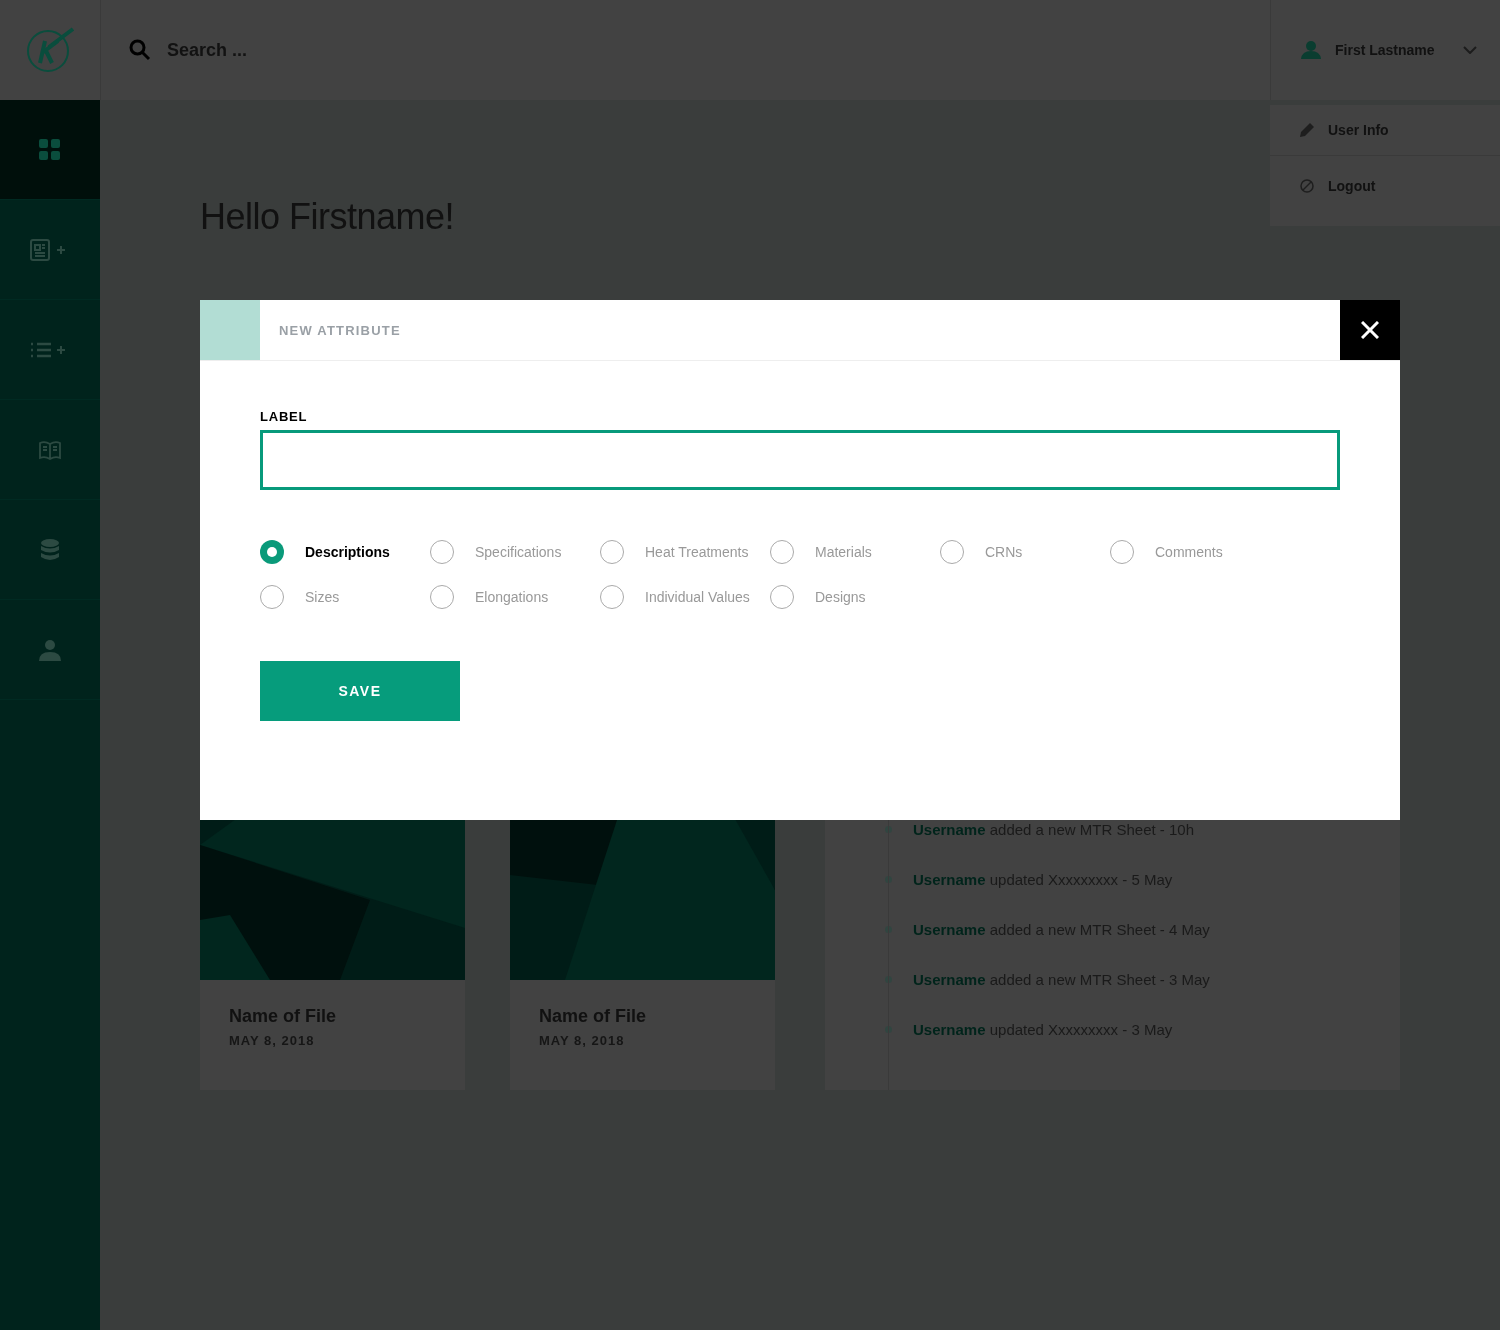 This screenshot has height=1330, width=1500. What do you see at coordinates (360, 691) in the screenshot?
I see `save-button: SAVE` at bounding box center [360, 691].